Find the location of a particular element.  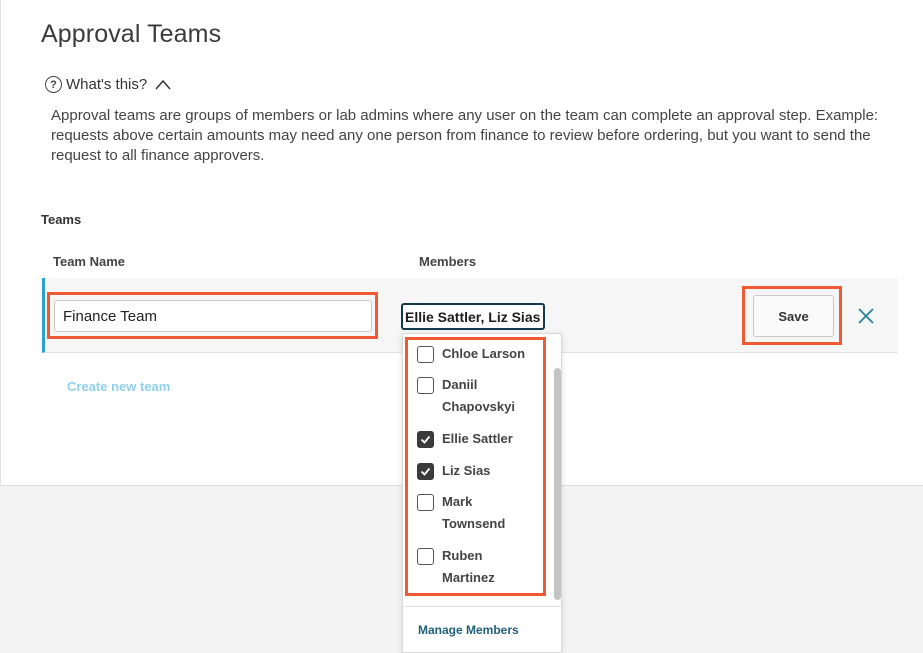

whats-this-toggle: ? What's this? is located at coordinates (108, 84).